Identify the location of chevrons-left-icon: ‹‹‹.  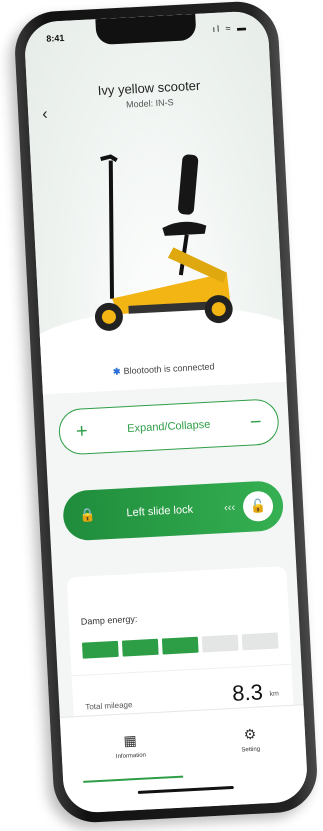
(229, 508).